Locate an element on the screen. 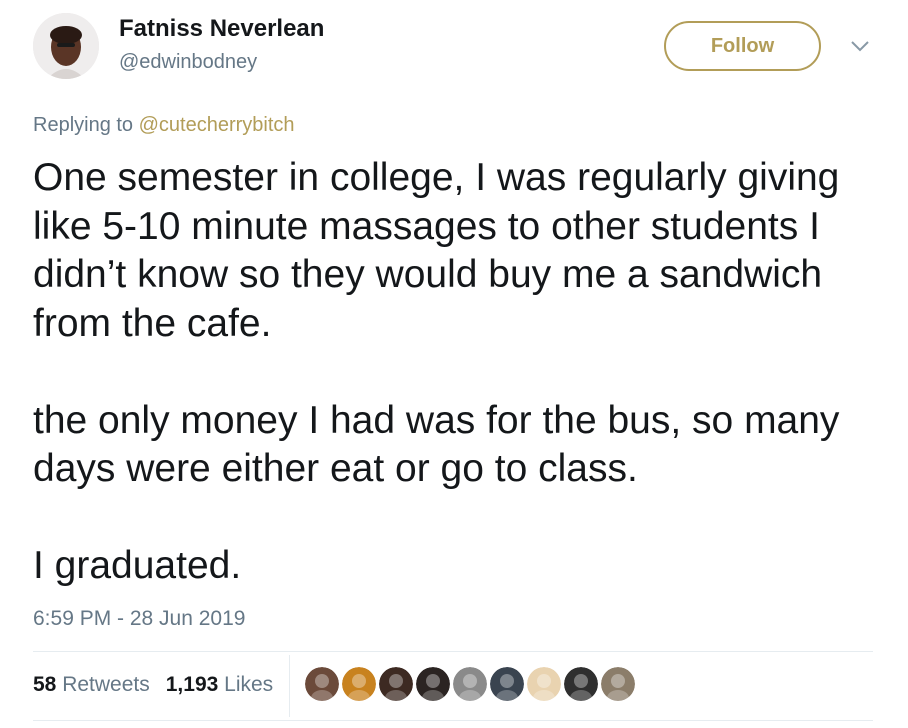 Image resolution: width=908 pixels, height=728 pixels. liker-avatar-5-icon is located at coordinates (470, 684).